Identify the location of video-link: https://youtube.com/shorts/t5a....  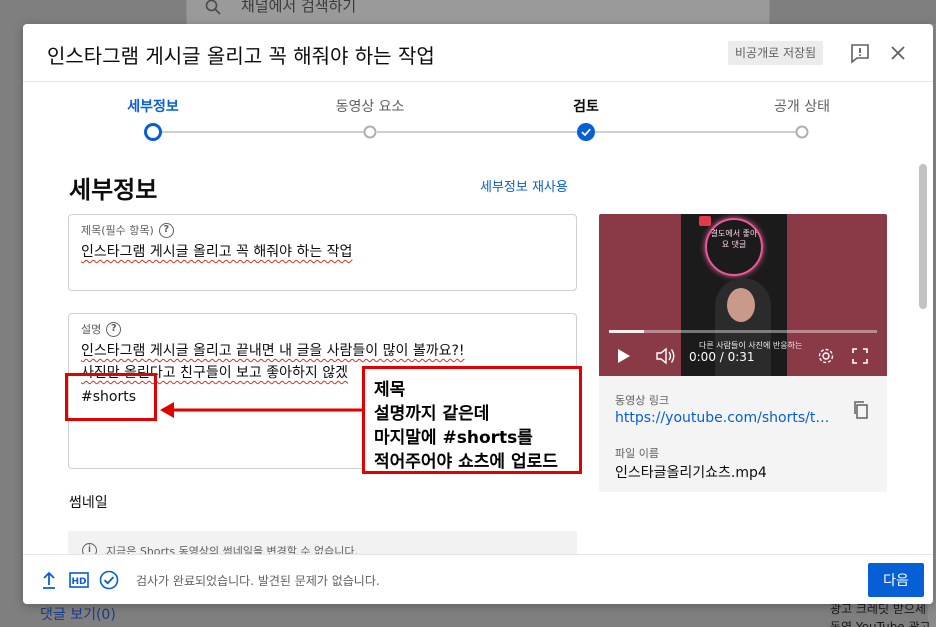
(725, 418).